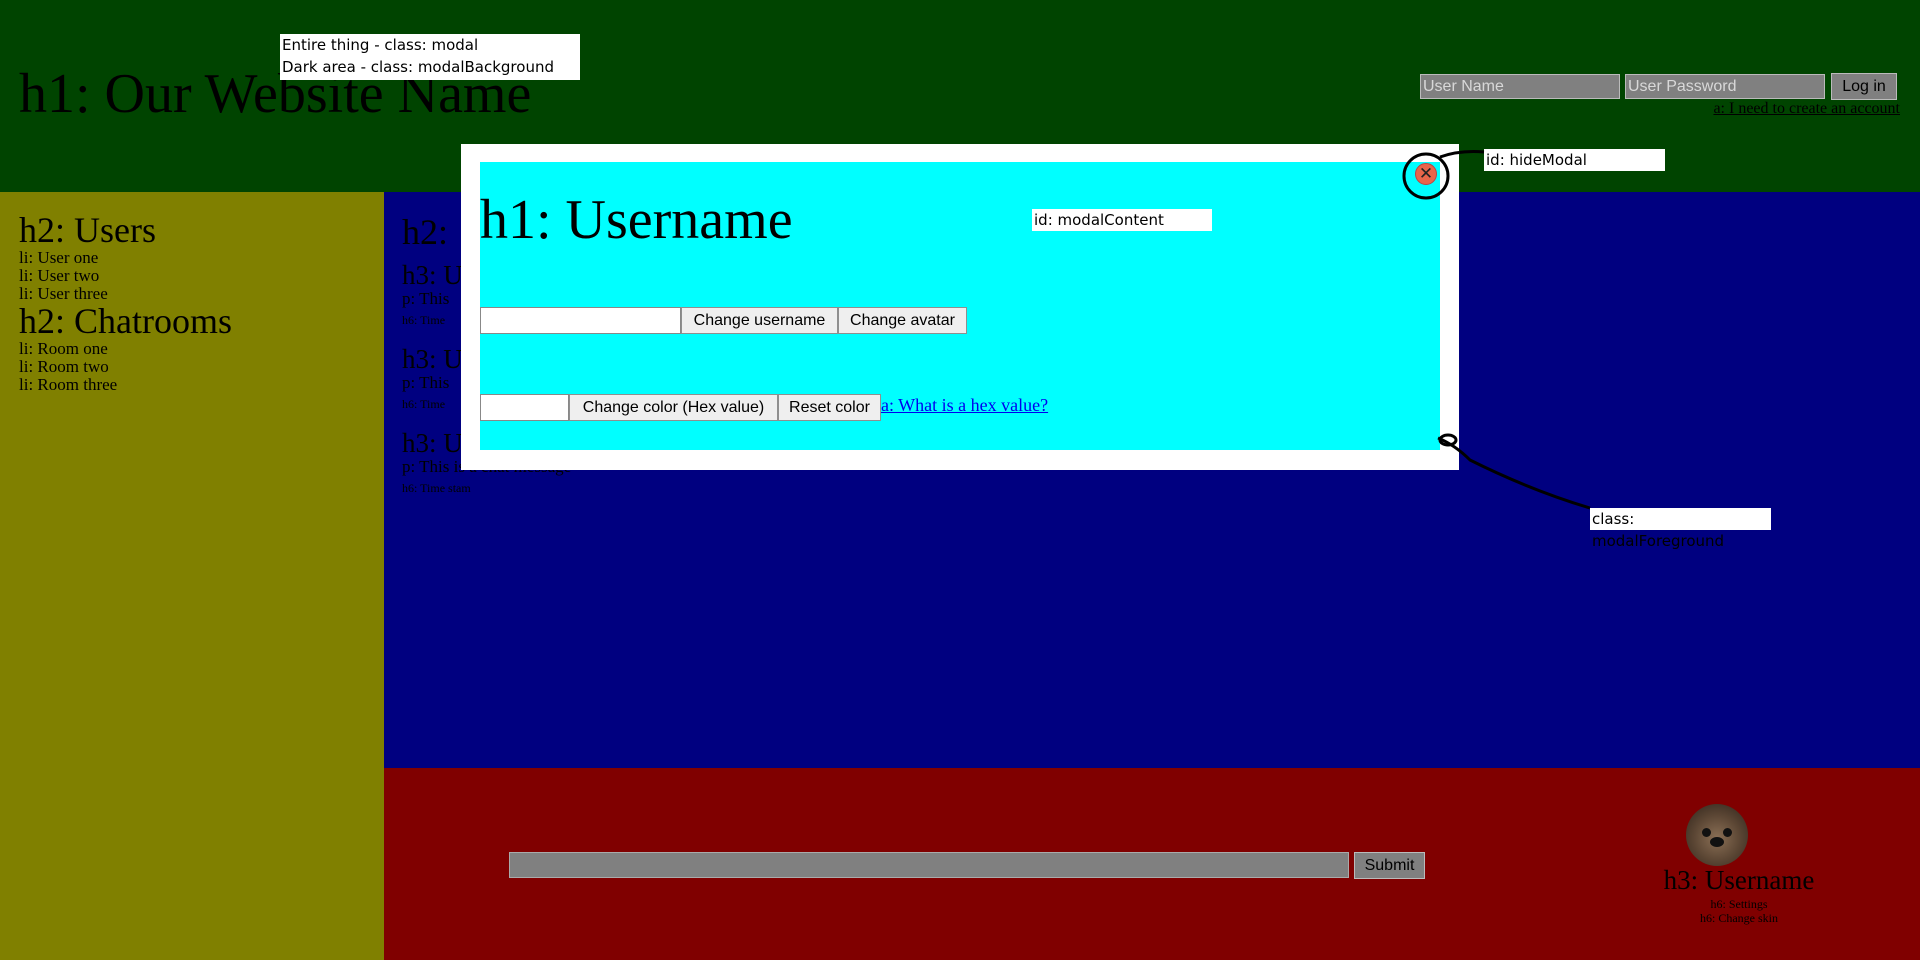 The width and height of the screenshot is (1920, 960). What do you see at coordinates (1426, 174) in the screenshot?
I see `close-x-icon: ✕` at bounding box center [1426, 174].